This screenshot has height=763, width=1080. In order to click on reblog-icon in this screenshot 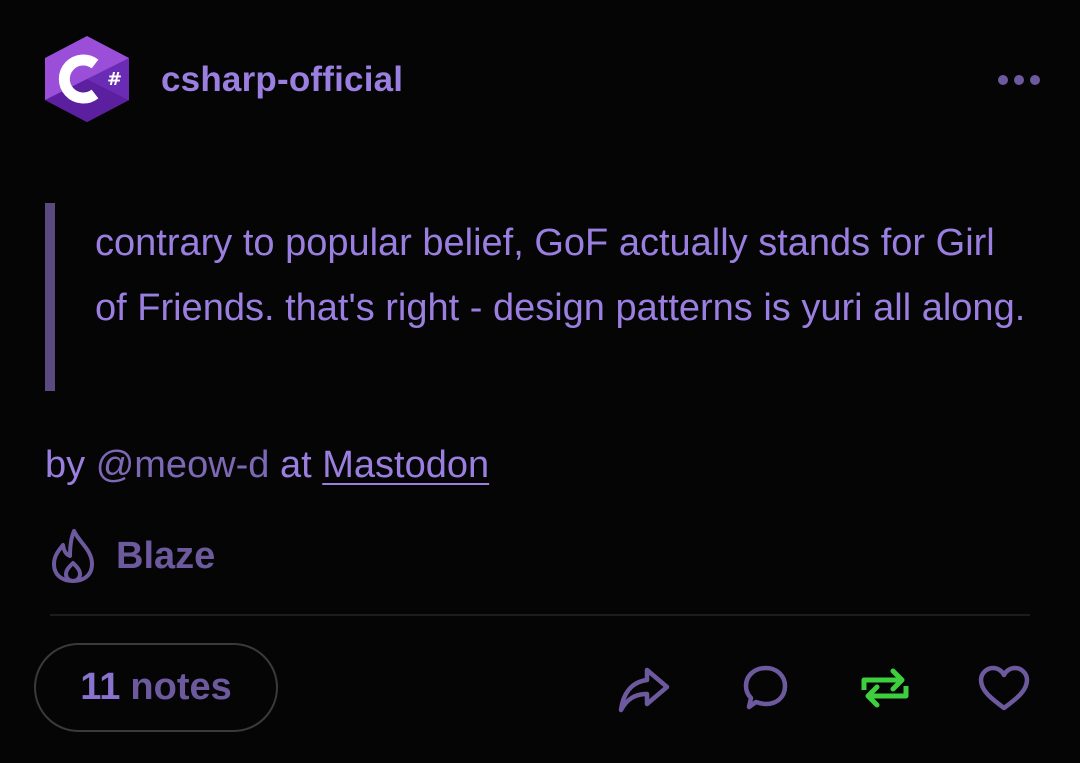, I will do `click(885, 688)`.